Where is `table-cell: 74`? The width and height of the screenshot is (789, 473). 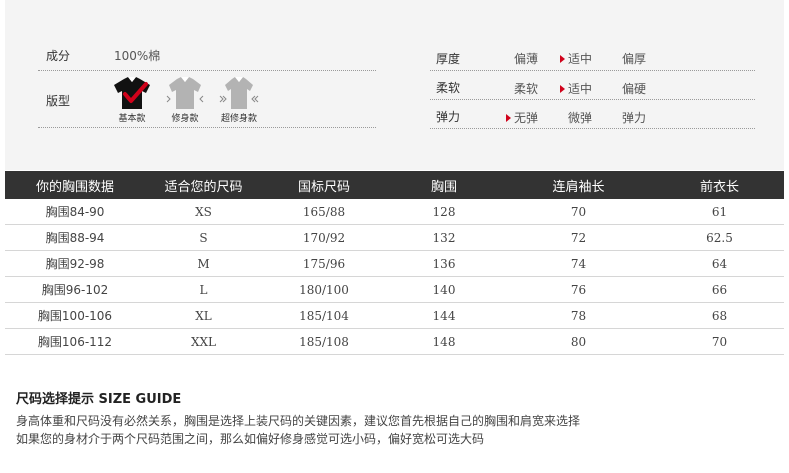 table-cell: 74 is located at coordinates (578, 263).